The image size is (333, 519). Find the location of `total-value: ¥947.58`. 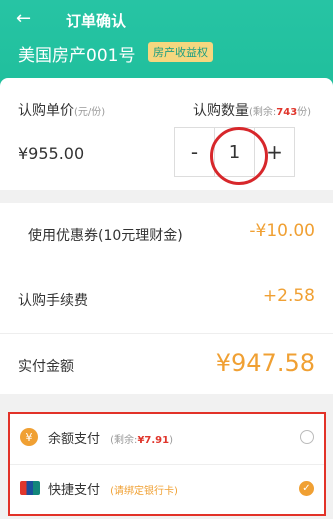

total-value: ¥947.58 is located at coordinates (265, 363).